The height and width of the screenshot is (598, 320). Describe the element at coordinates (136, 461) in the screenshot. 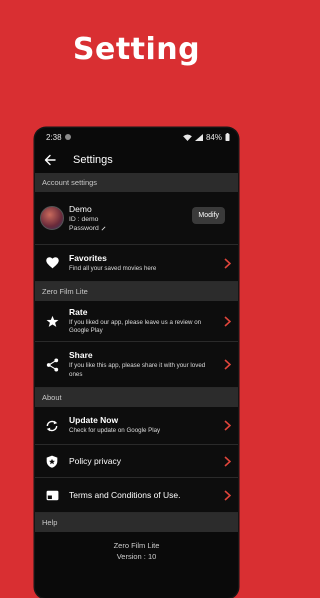

I see `policy-row: Policy privacy` at that location.